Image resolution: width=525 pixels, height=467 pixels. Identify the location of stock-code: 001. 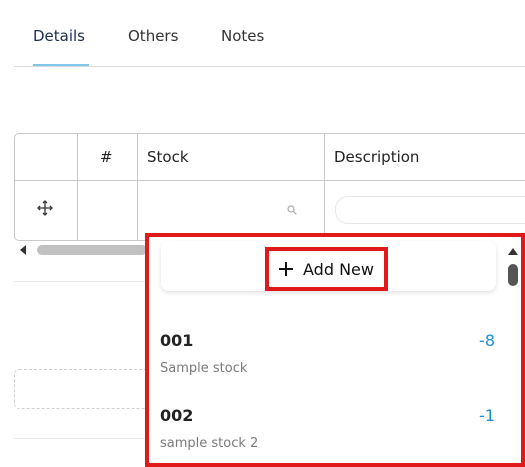
(177, 340).